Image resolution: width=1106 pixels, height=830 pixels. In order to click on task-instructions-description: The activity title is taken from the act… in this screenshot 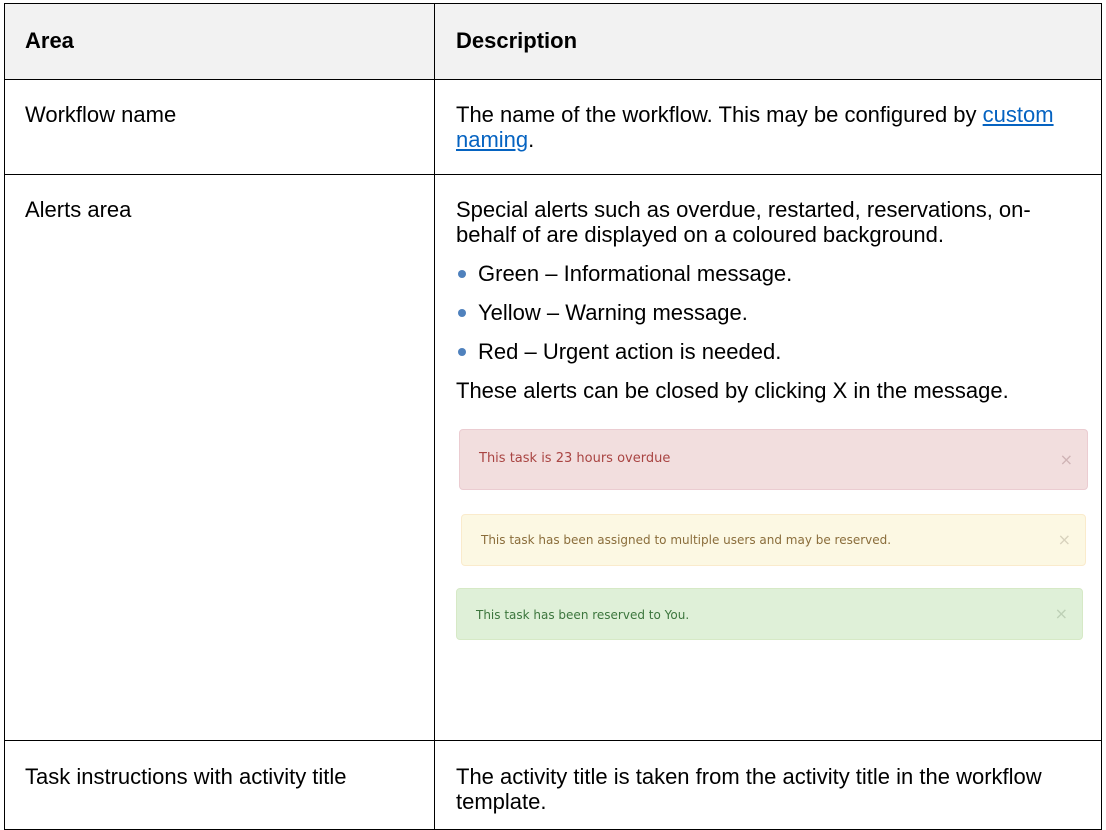, I will do `click(749, 789)`.